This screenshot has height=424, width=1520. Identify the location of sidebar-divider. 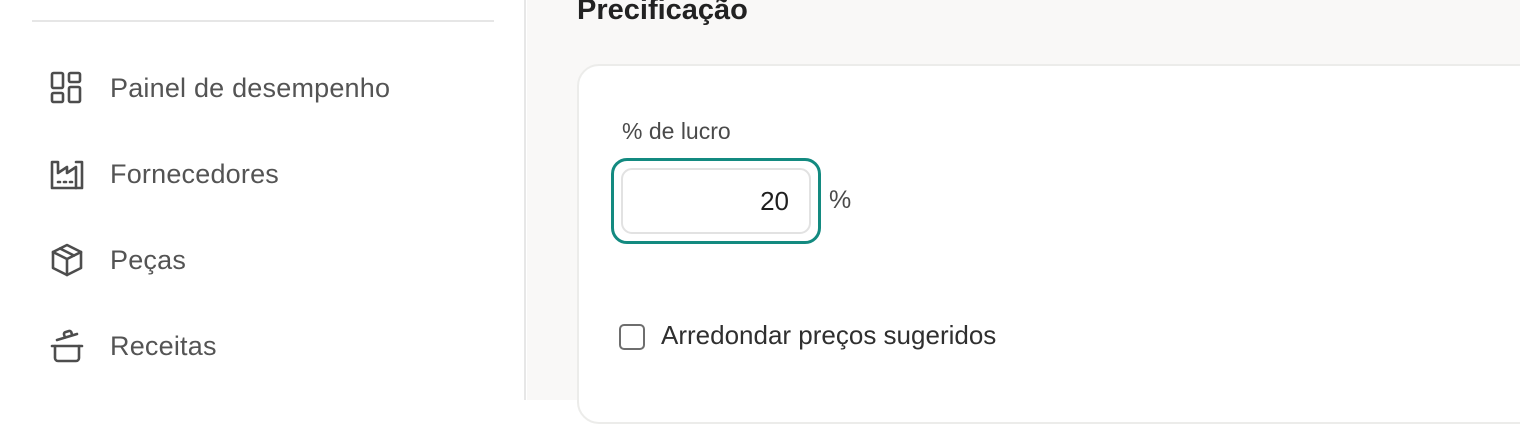
(263, 21).